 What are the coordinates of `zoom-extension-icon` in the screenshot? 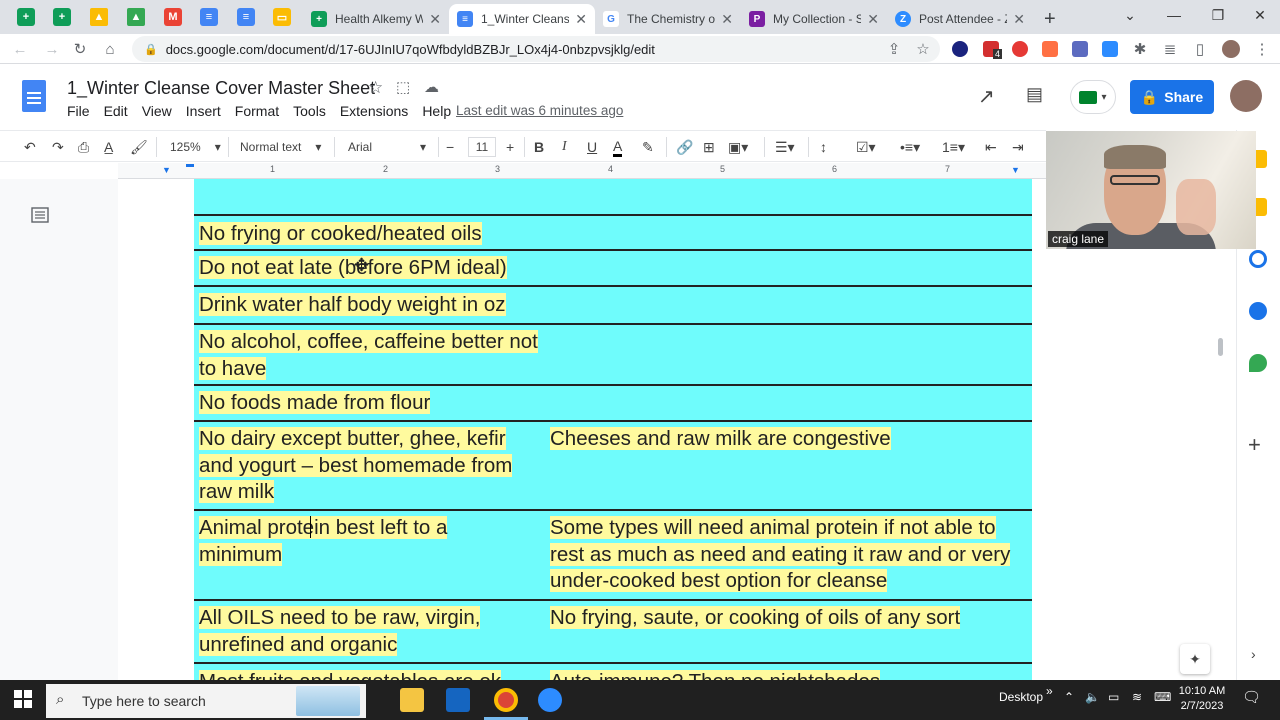 It's located at (1110, 49).